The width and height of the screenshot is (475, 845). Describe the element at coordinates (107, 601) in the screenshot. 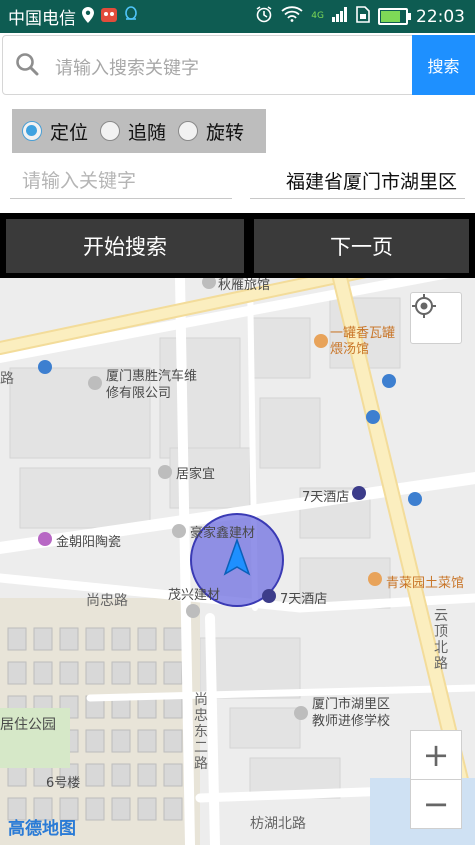

I see `street-label-shangzhong: 尚忠路` at that location.